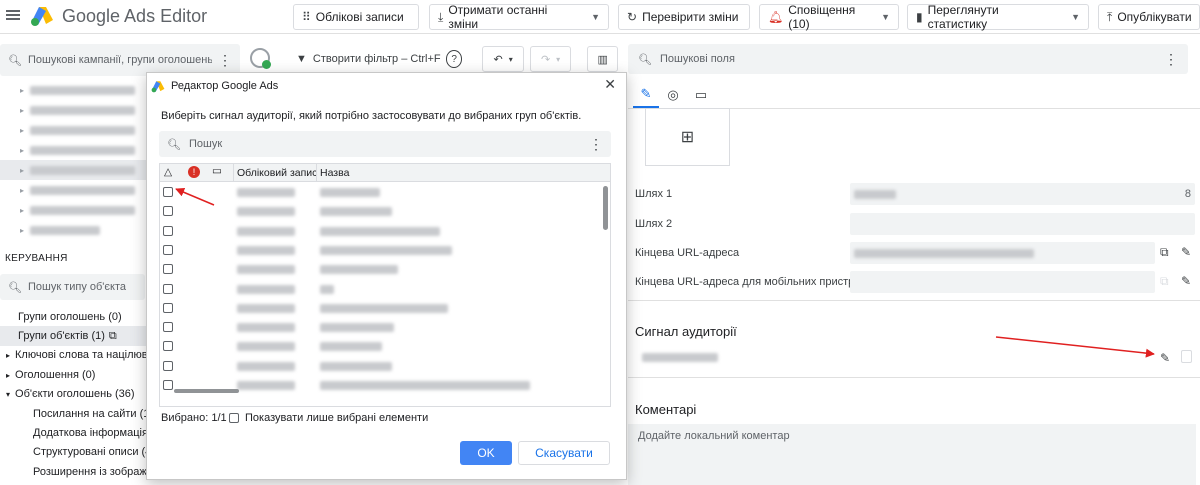 The height and width of the screenshot is (485, 1200). Describe the element at coordinates (364, 59) in the screenshot. I see `create-filter-button: ▼ Створити фільтр – Ctrl+F` at that location.